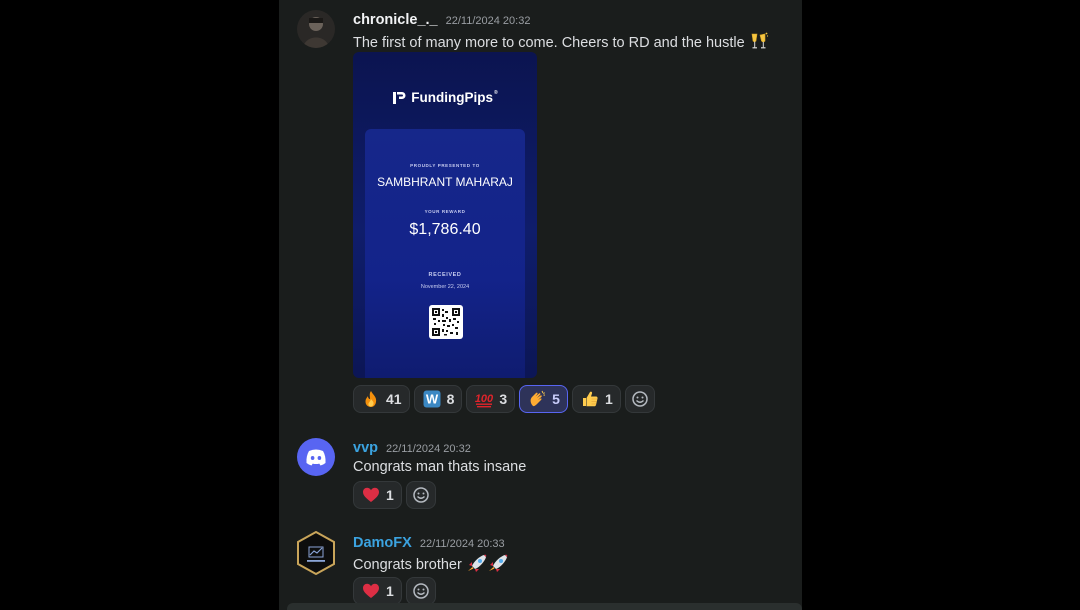 The width and height of the screenshot is (1080, 610). Describe the element at coordinates (450, 399) in the screenshot. I see `reaction-count: 8` at that location.